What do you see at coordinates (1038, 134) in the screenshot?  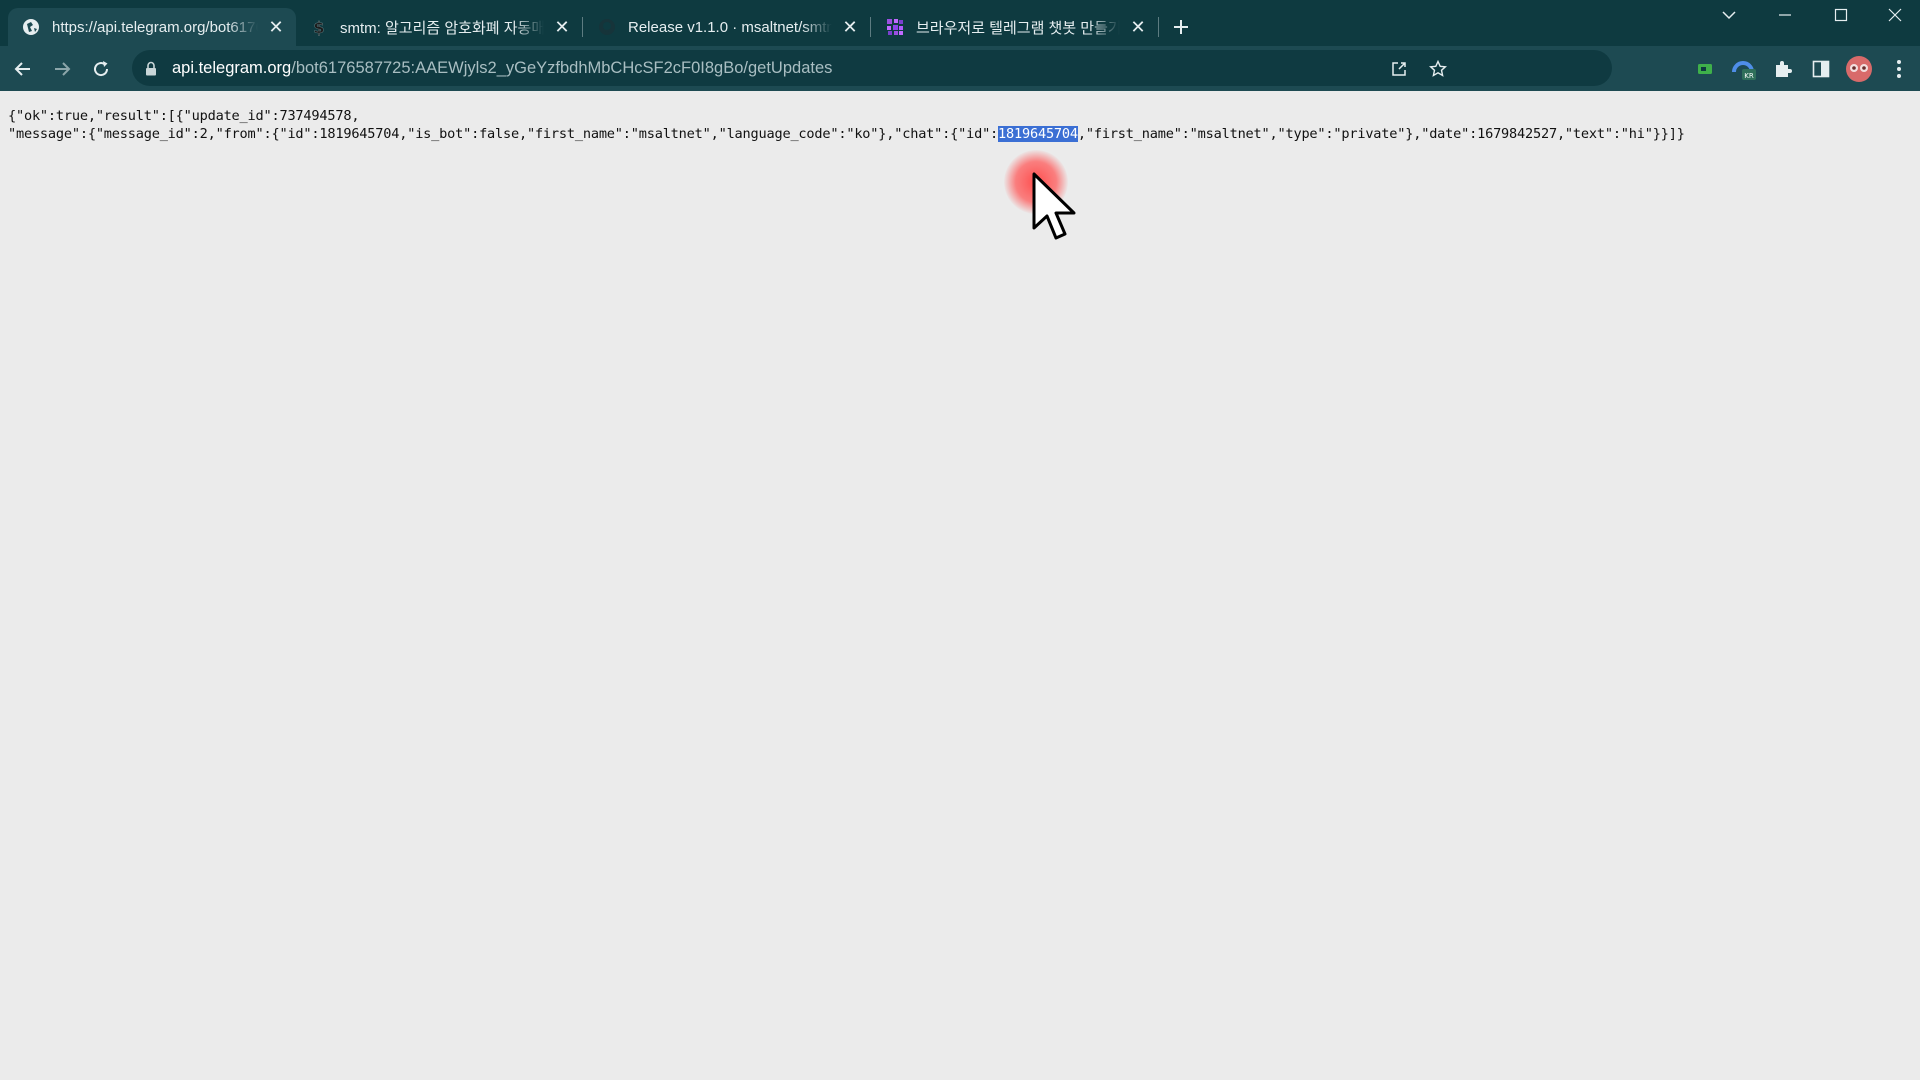 I see `selected-chat-id: 1819645704` at bounding box center [1038, 134].